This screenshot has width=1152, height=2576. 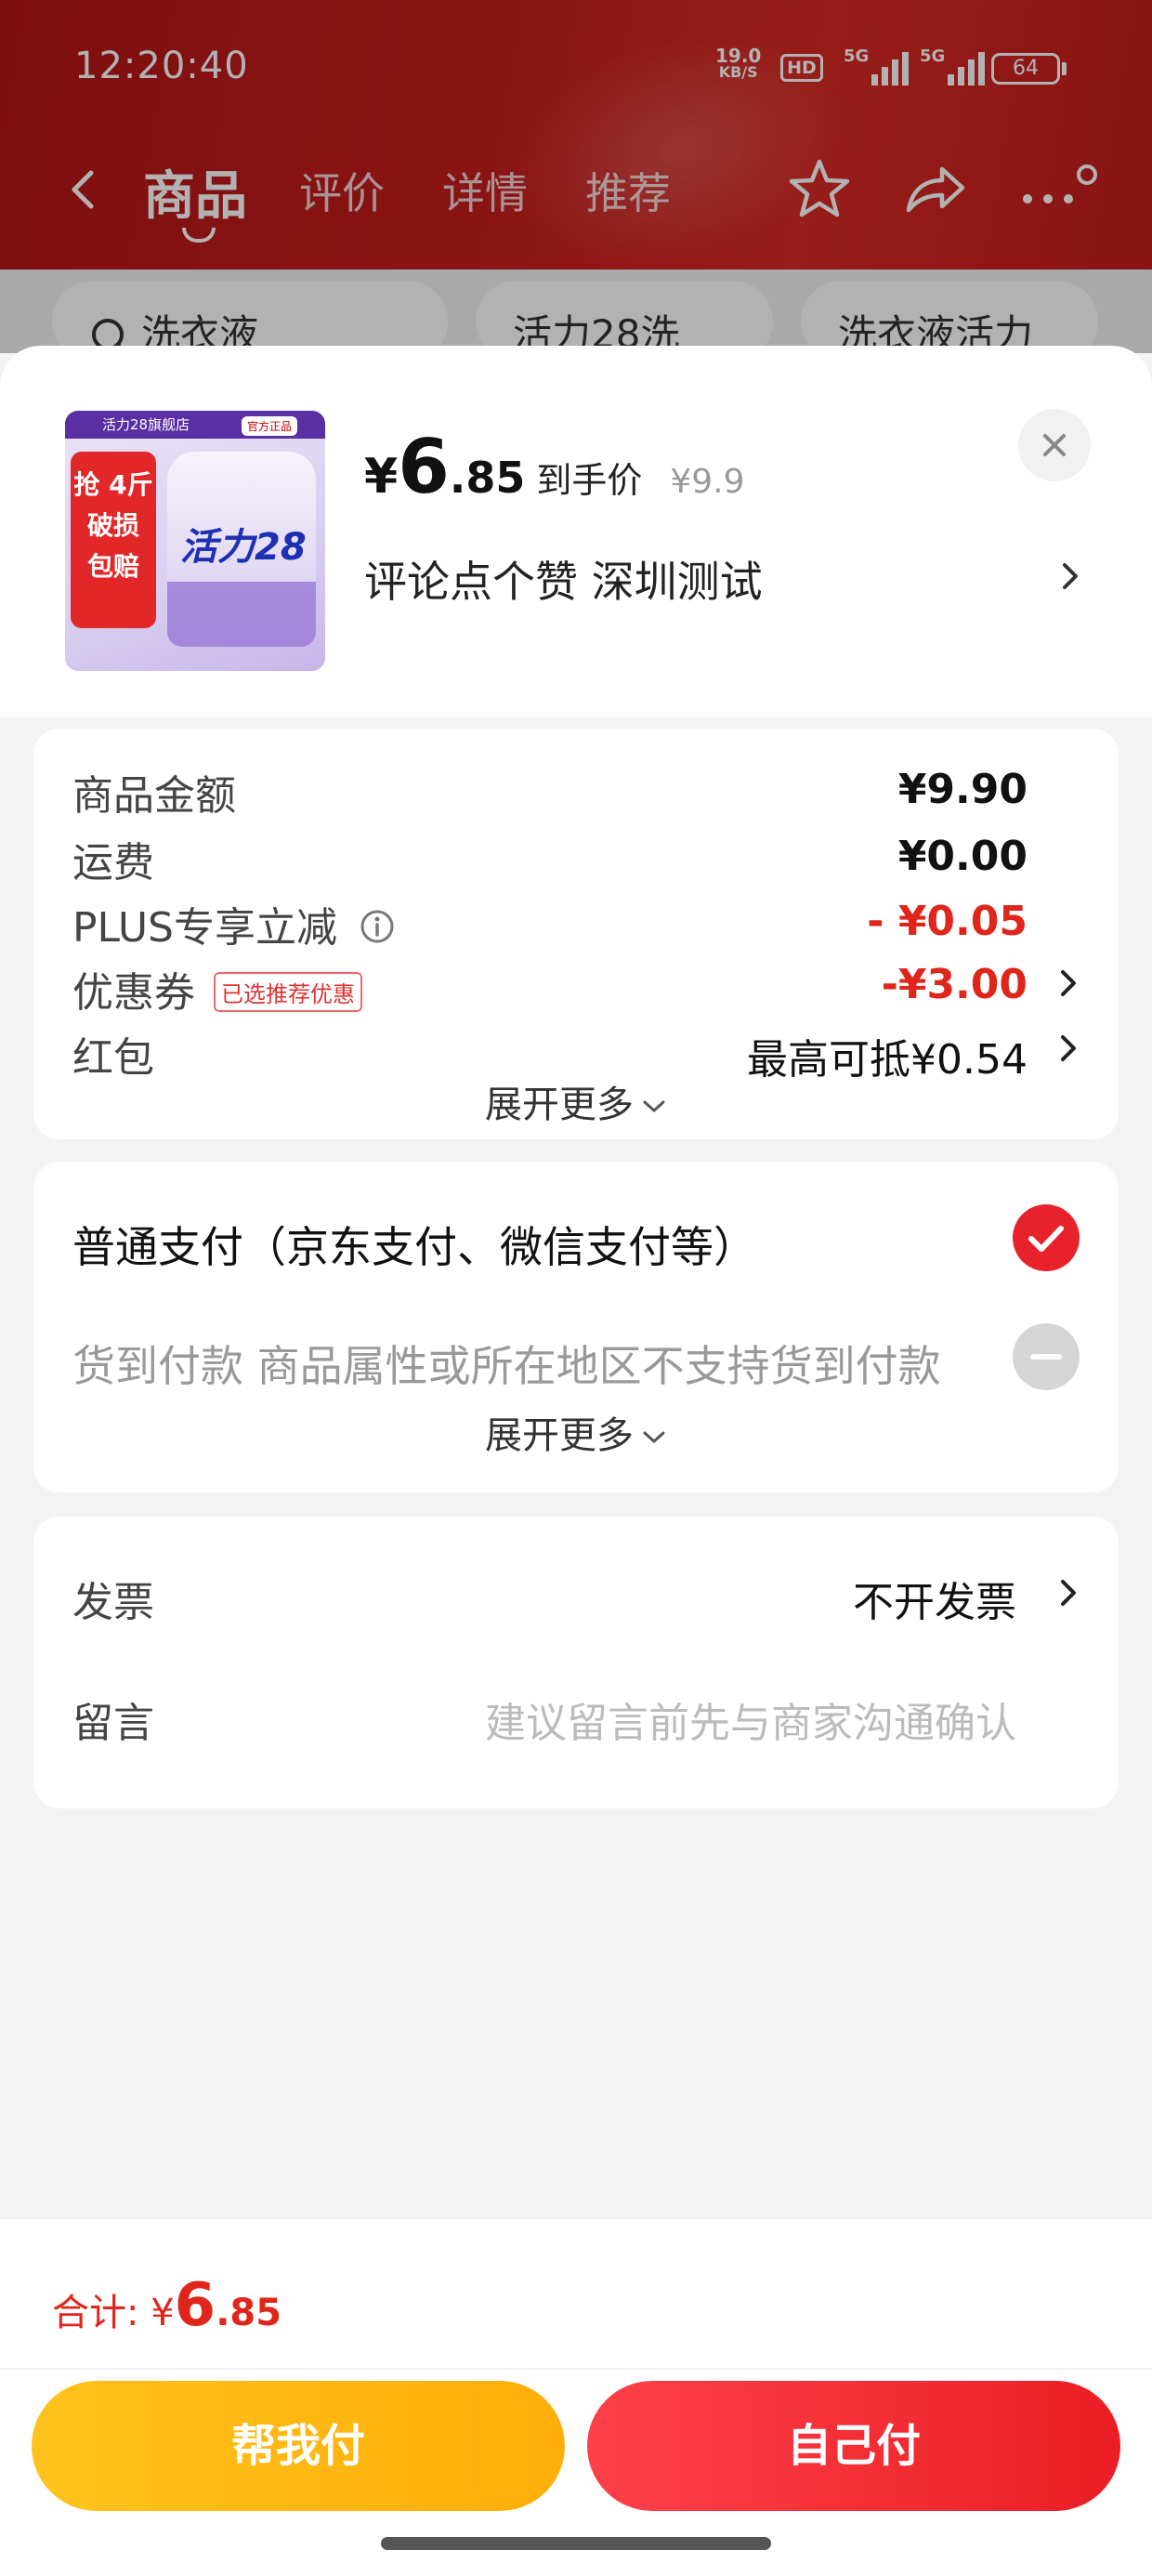 I want to click on product-image-logo: 活力28, so click(x=244, y=547).